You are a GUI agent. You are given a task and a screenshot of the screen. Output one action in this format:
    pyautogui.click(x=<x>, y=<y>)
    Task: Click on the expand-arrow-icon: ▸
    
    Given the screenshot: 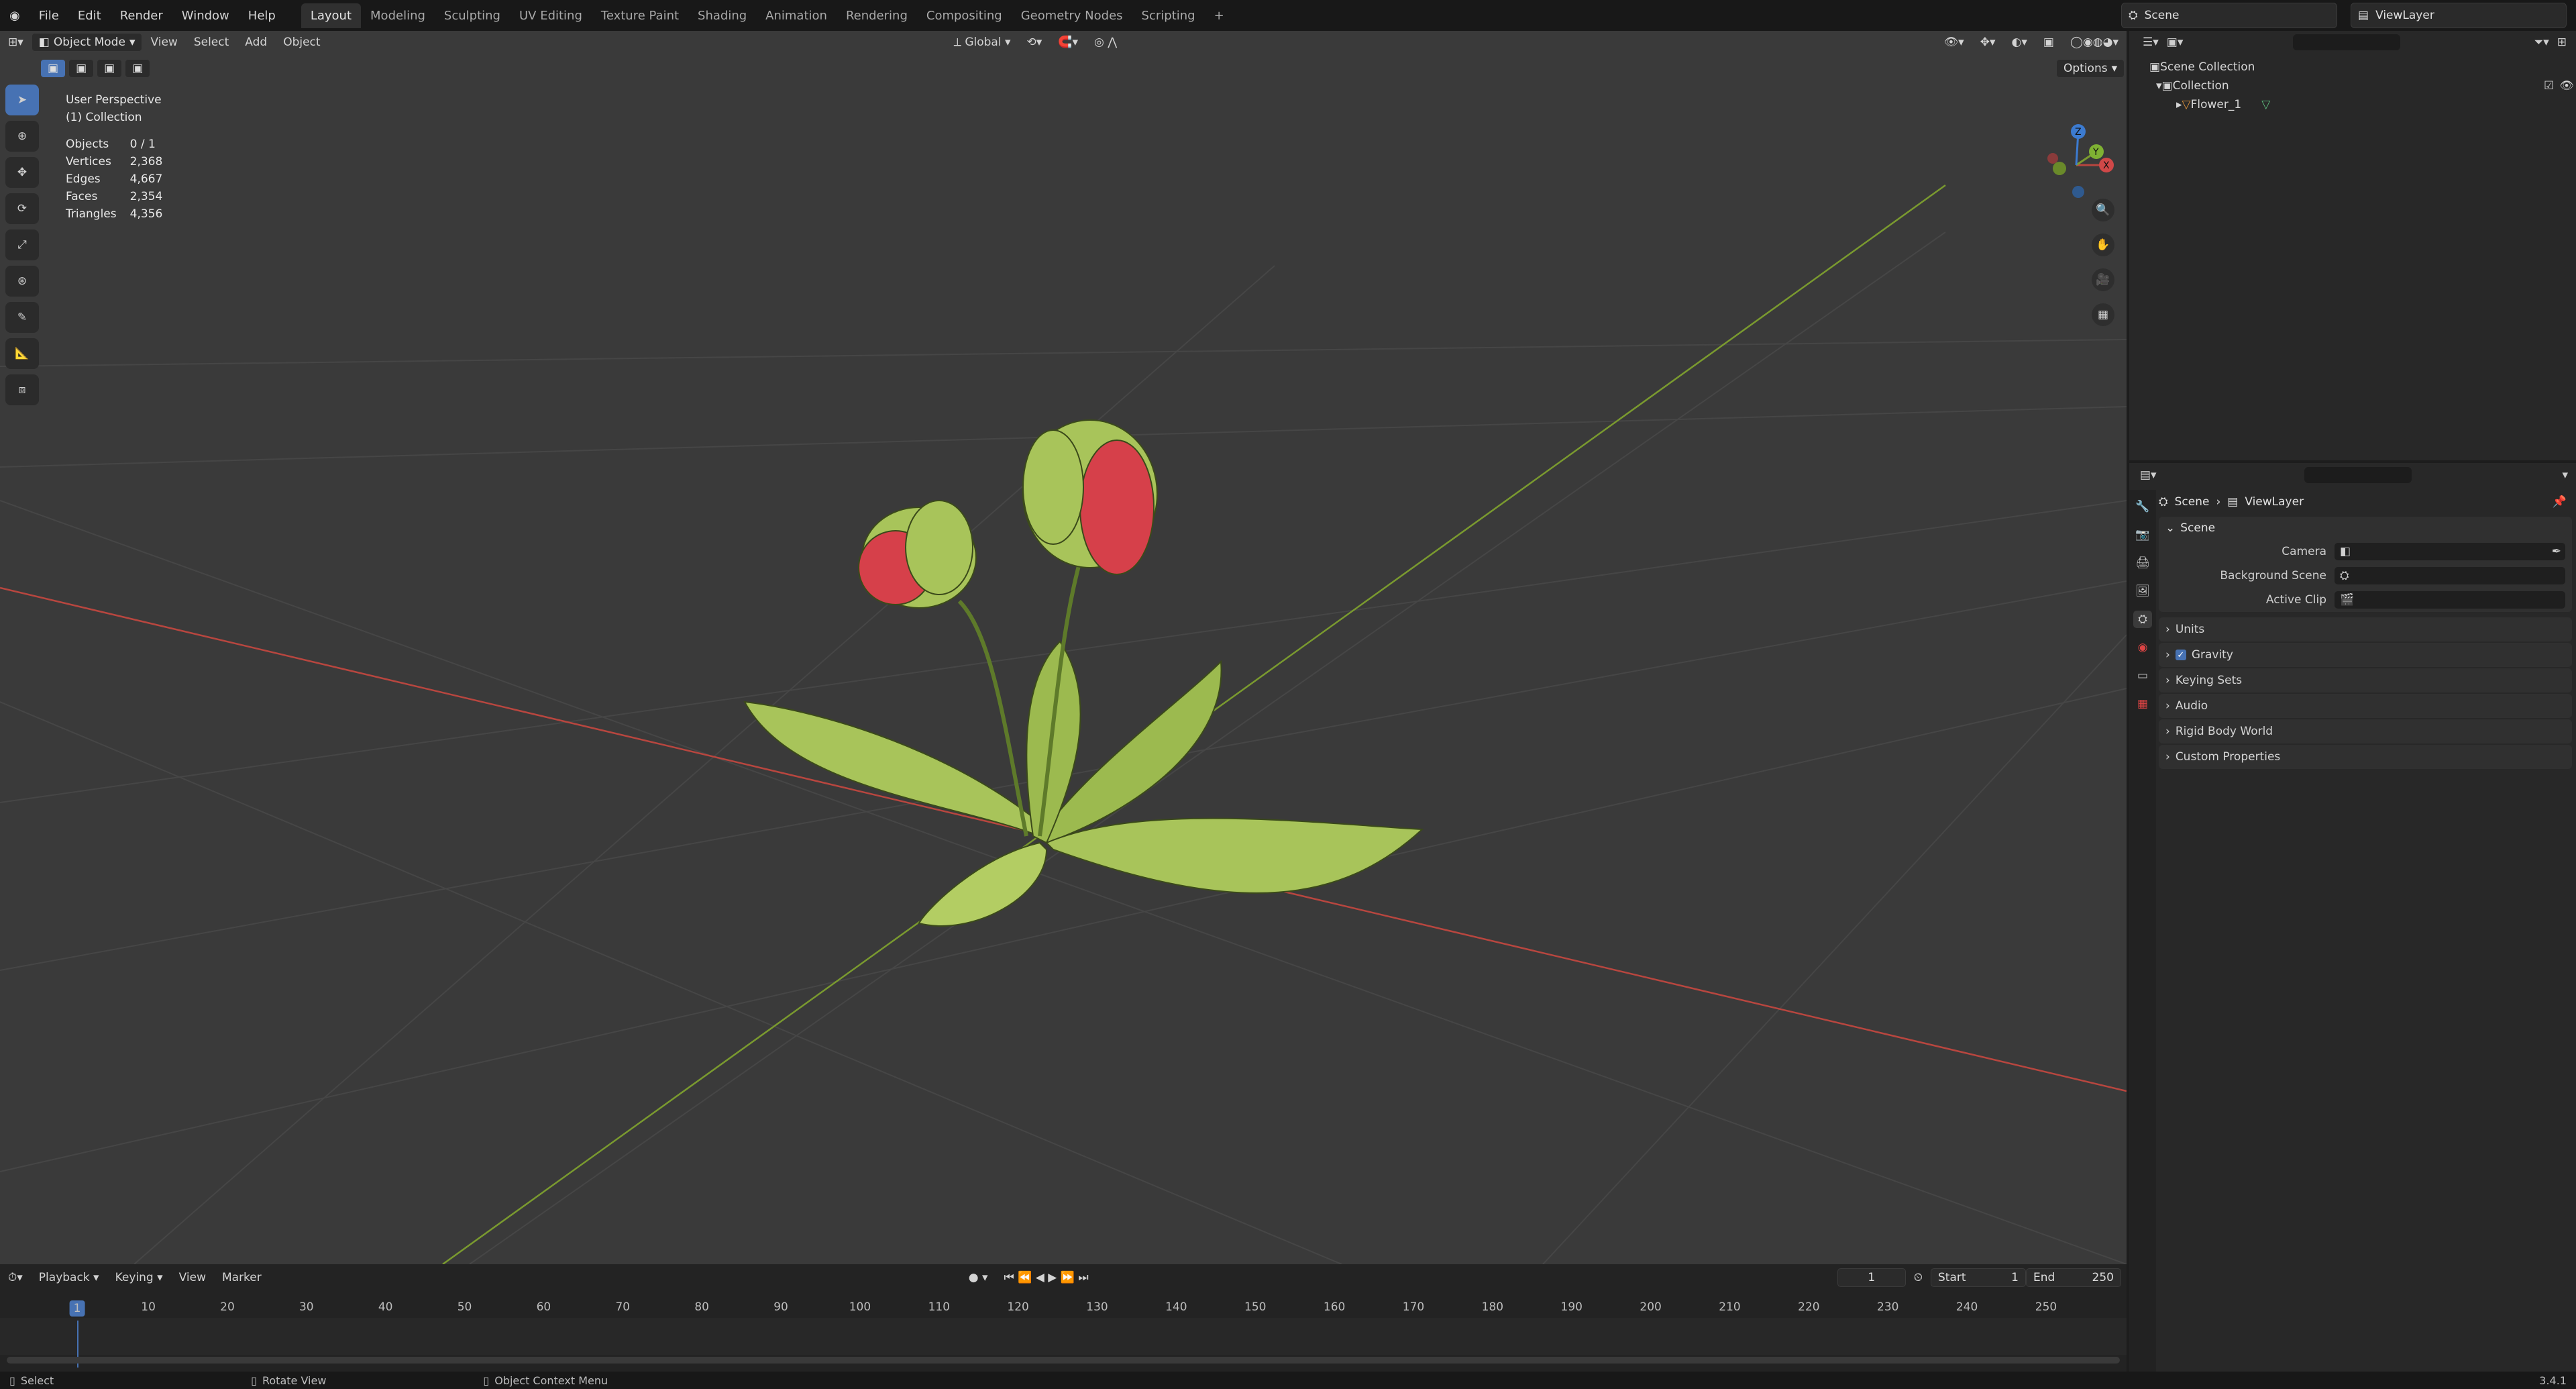 What is the action you would take?
    pyautogui.click(x=2179, y=105)
    